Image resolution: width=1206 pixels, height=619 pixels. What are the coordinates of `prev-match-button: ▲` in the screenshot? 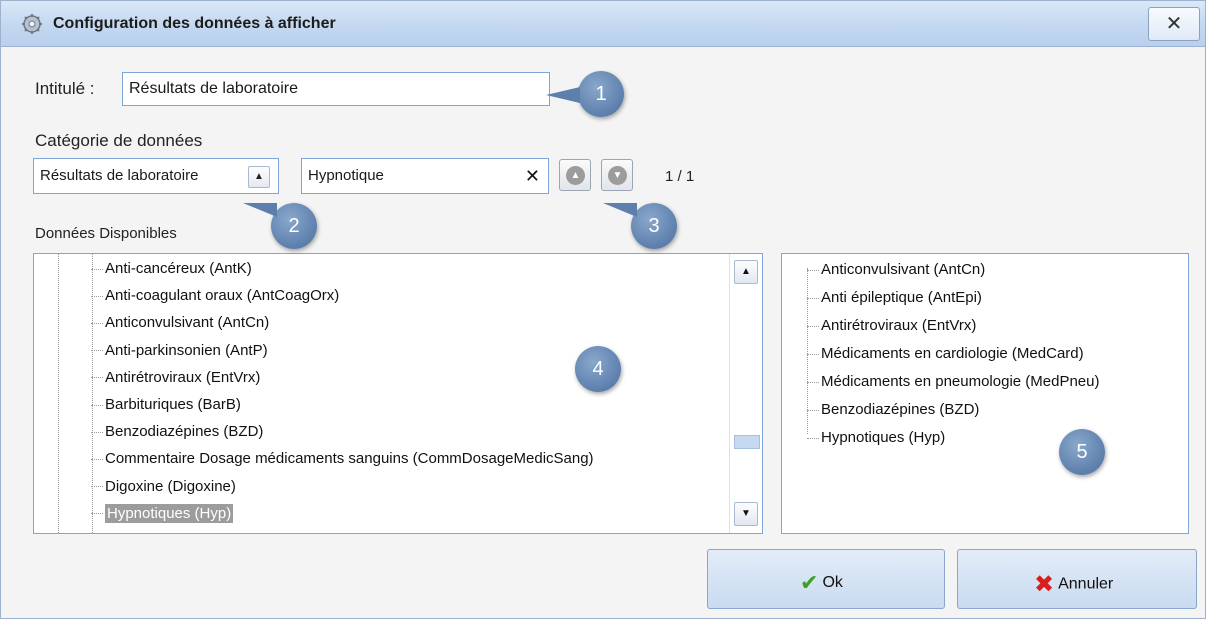 It's located at (575, 175).